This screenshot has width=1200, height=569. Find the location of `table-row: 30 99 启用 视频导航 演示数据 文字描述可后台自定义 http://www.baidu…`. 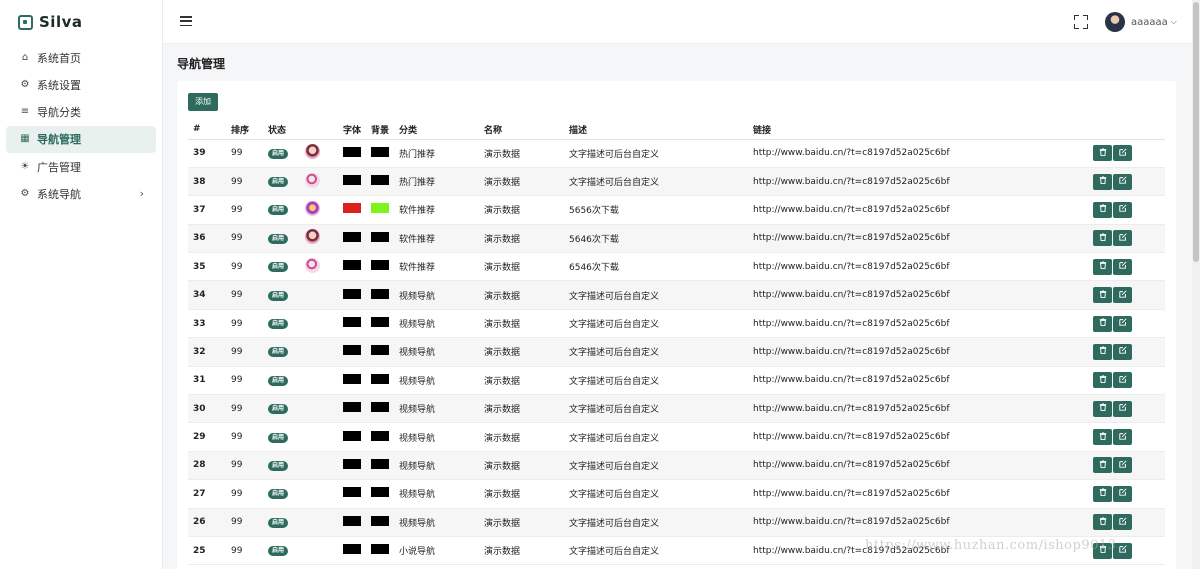

table-row: 30 99 启用 视频导航 演示数据 文字描述可后台自定义 http://www.baidu… is located at coordinates (676, 409).